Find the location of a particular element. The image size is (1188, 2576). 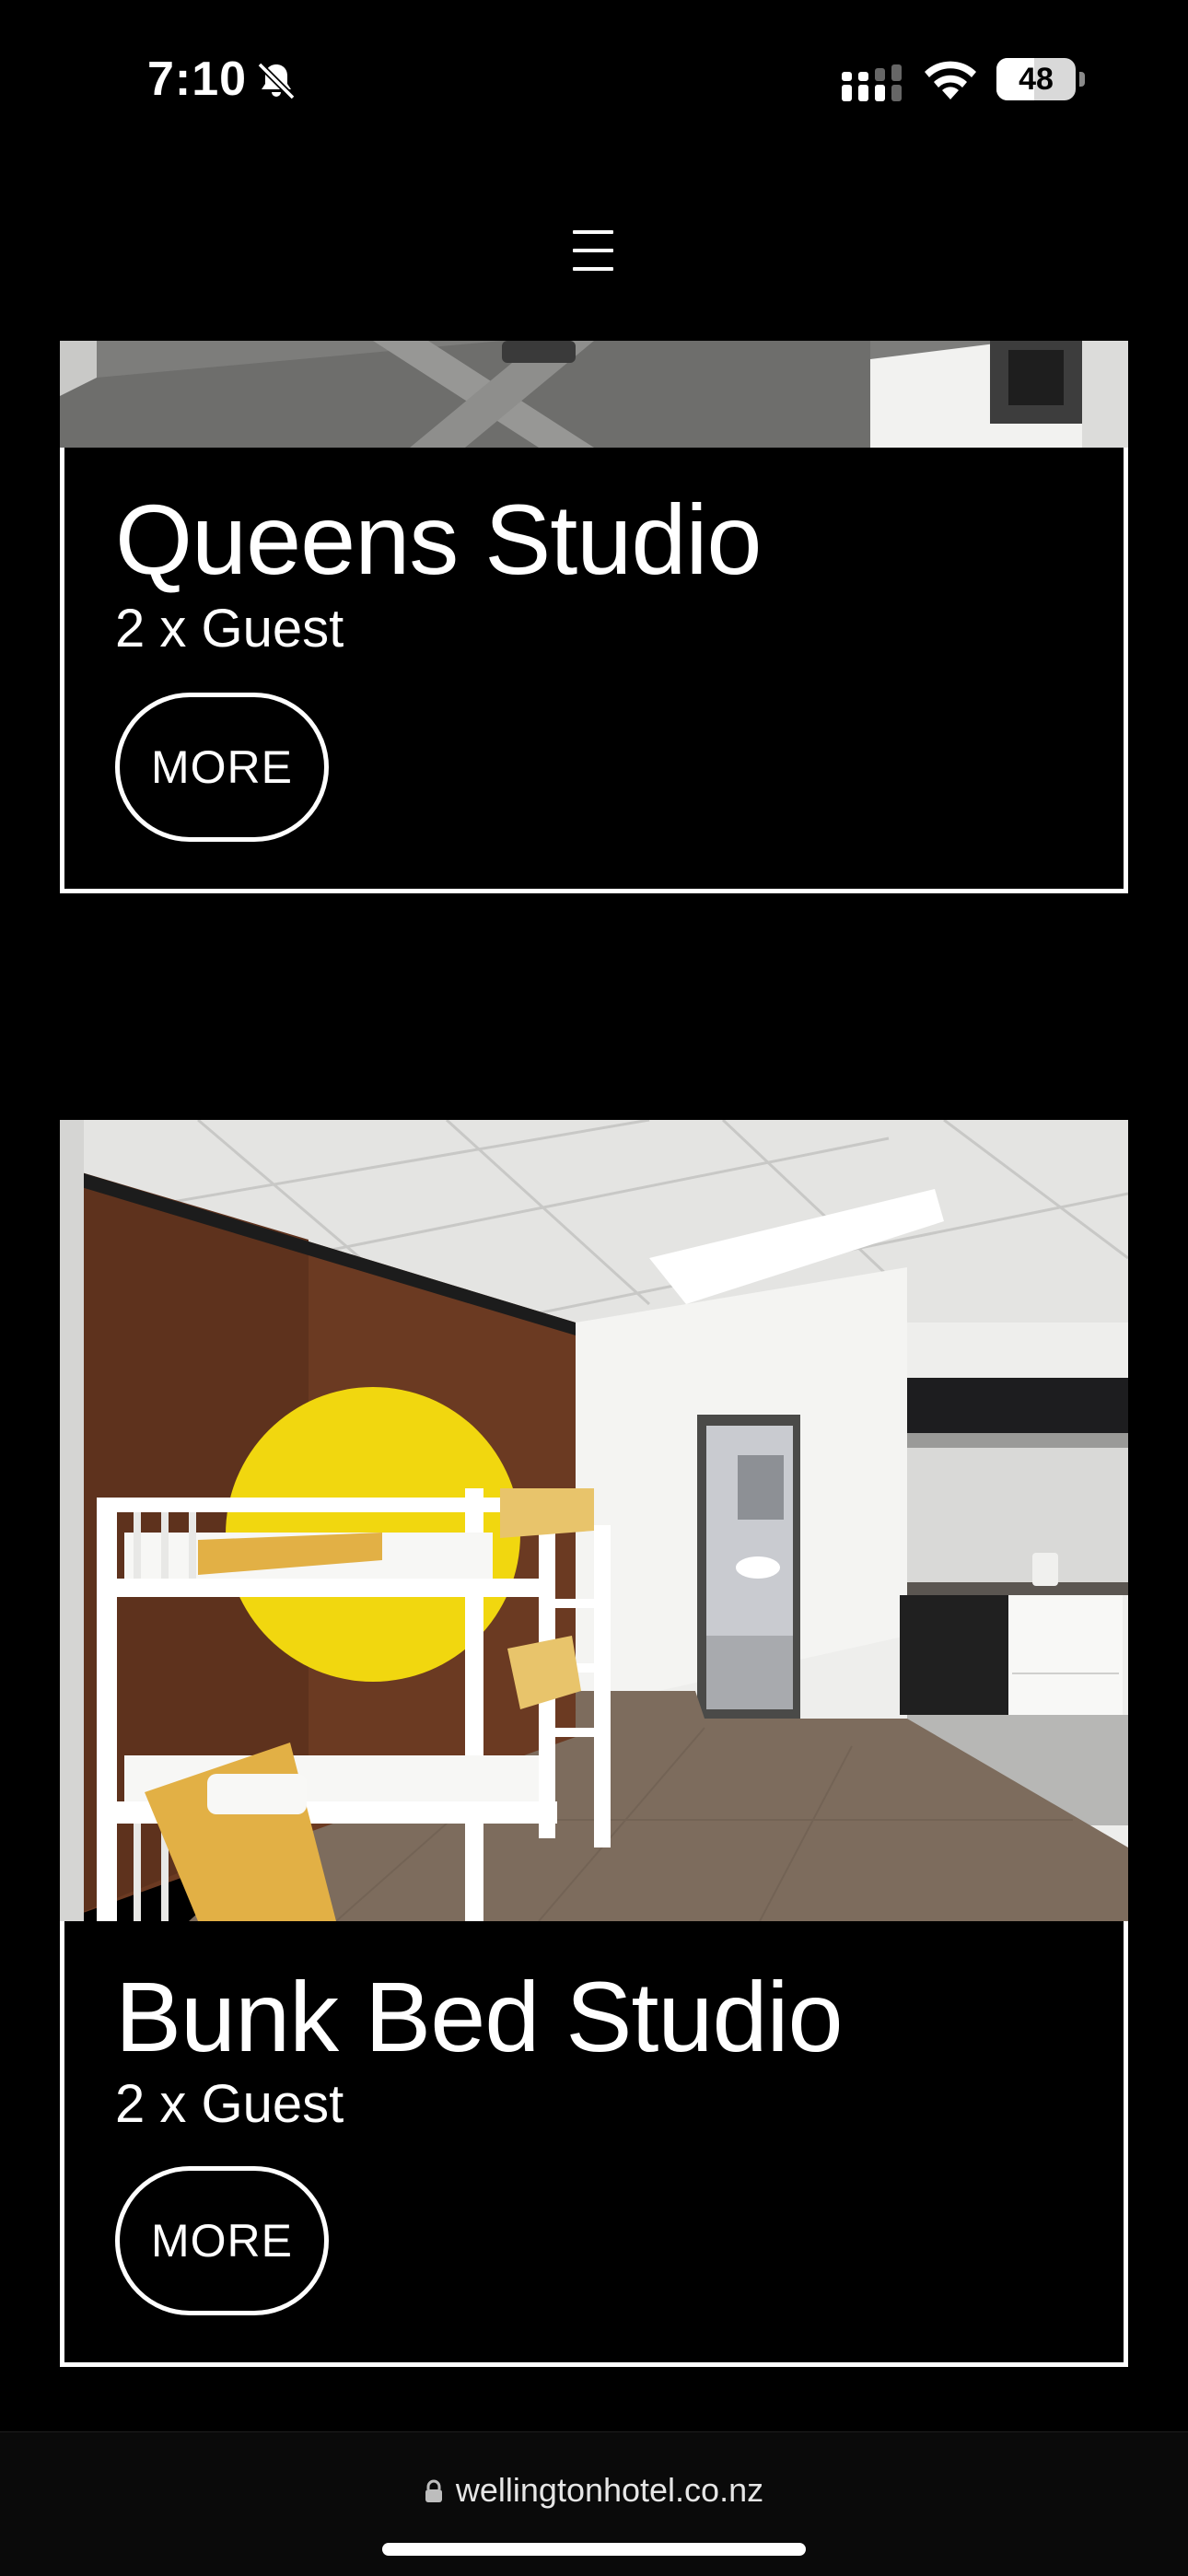

wifi-icon is located at coordinates (951, 80).